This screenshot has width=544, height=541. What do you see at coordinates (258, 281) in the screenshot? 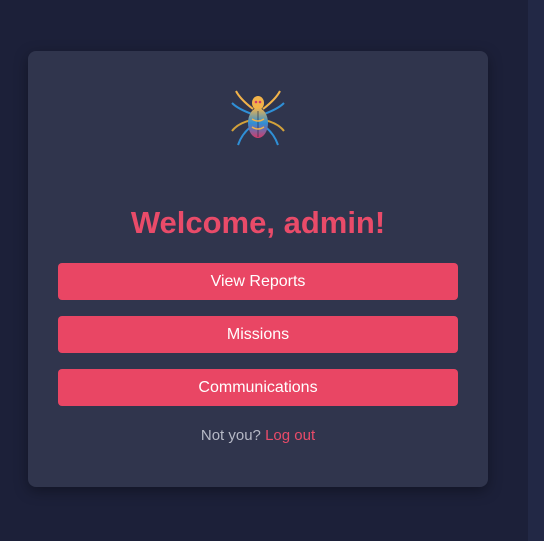
I see `view-reports-button: View Reports` at bounding box center [258, 281].